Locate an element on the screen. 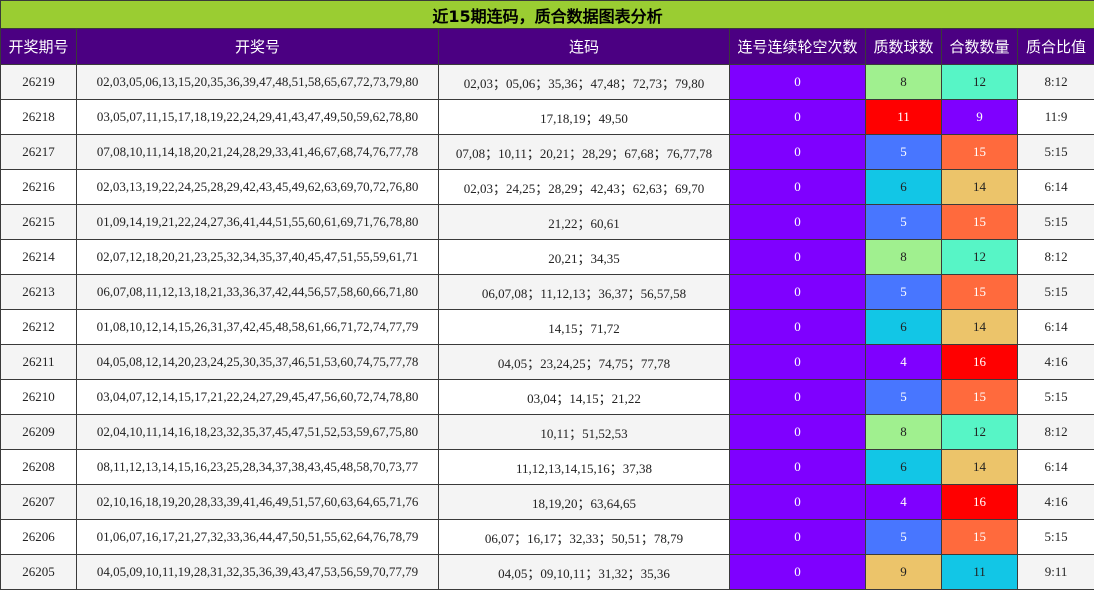  cell-period: 26213 is located at coordinates (38, 292).